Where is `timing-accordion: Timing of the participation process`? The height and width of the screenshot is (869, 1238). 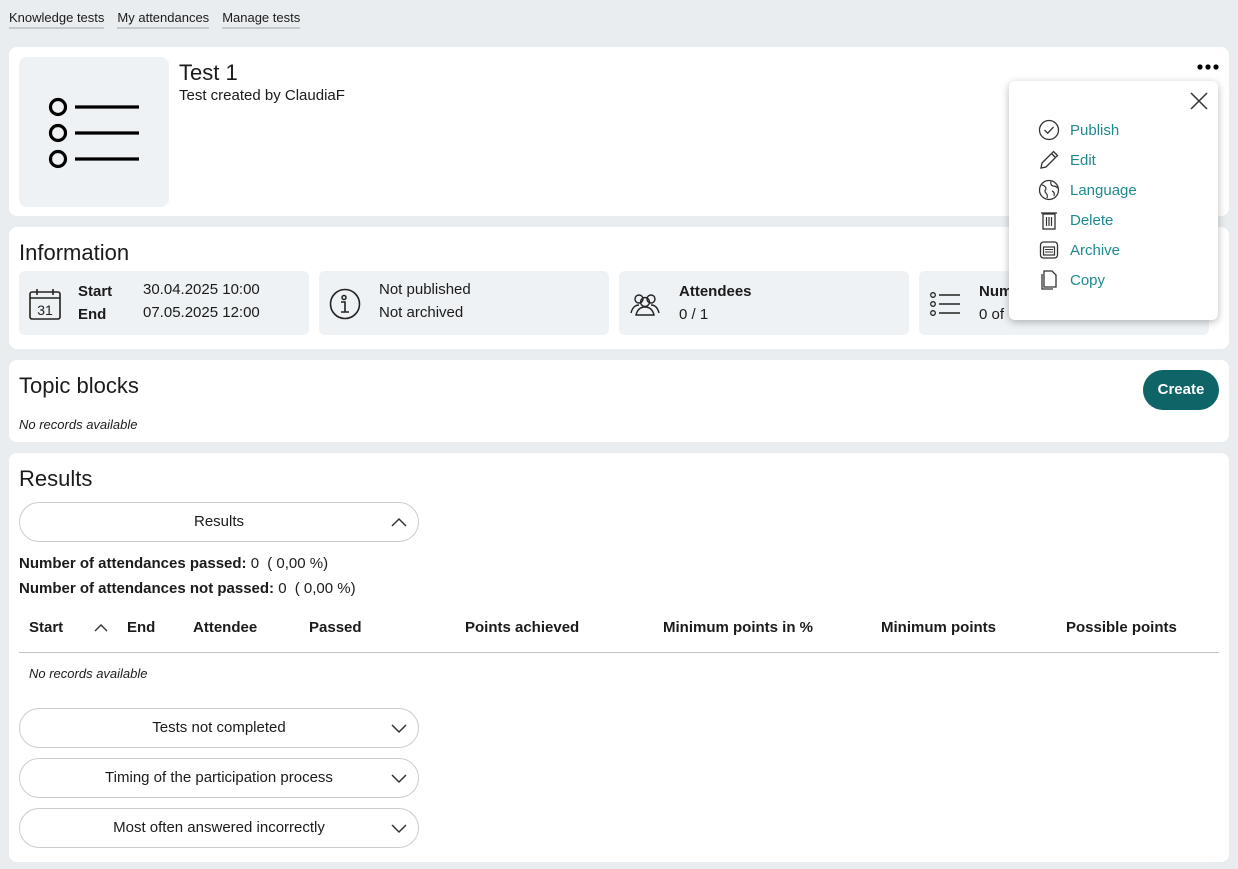
timing-accordion: Timing of the participation process is located at coordinates (219, 778).